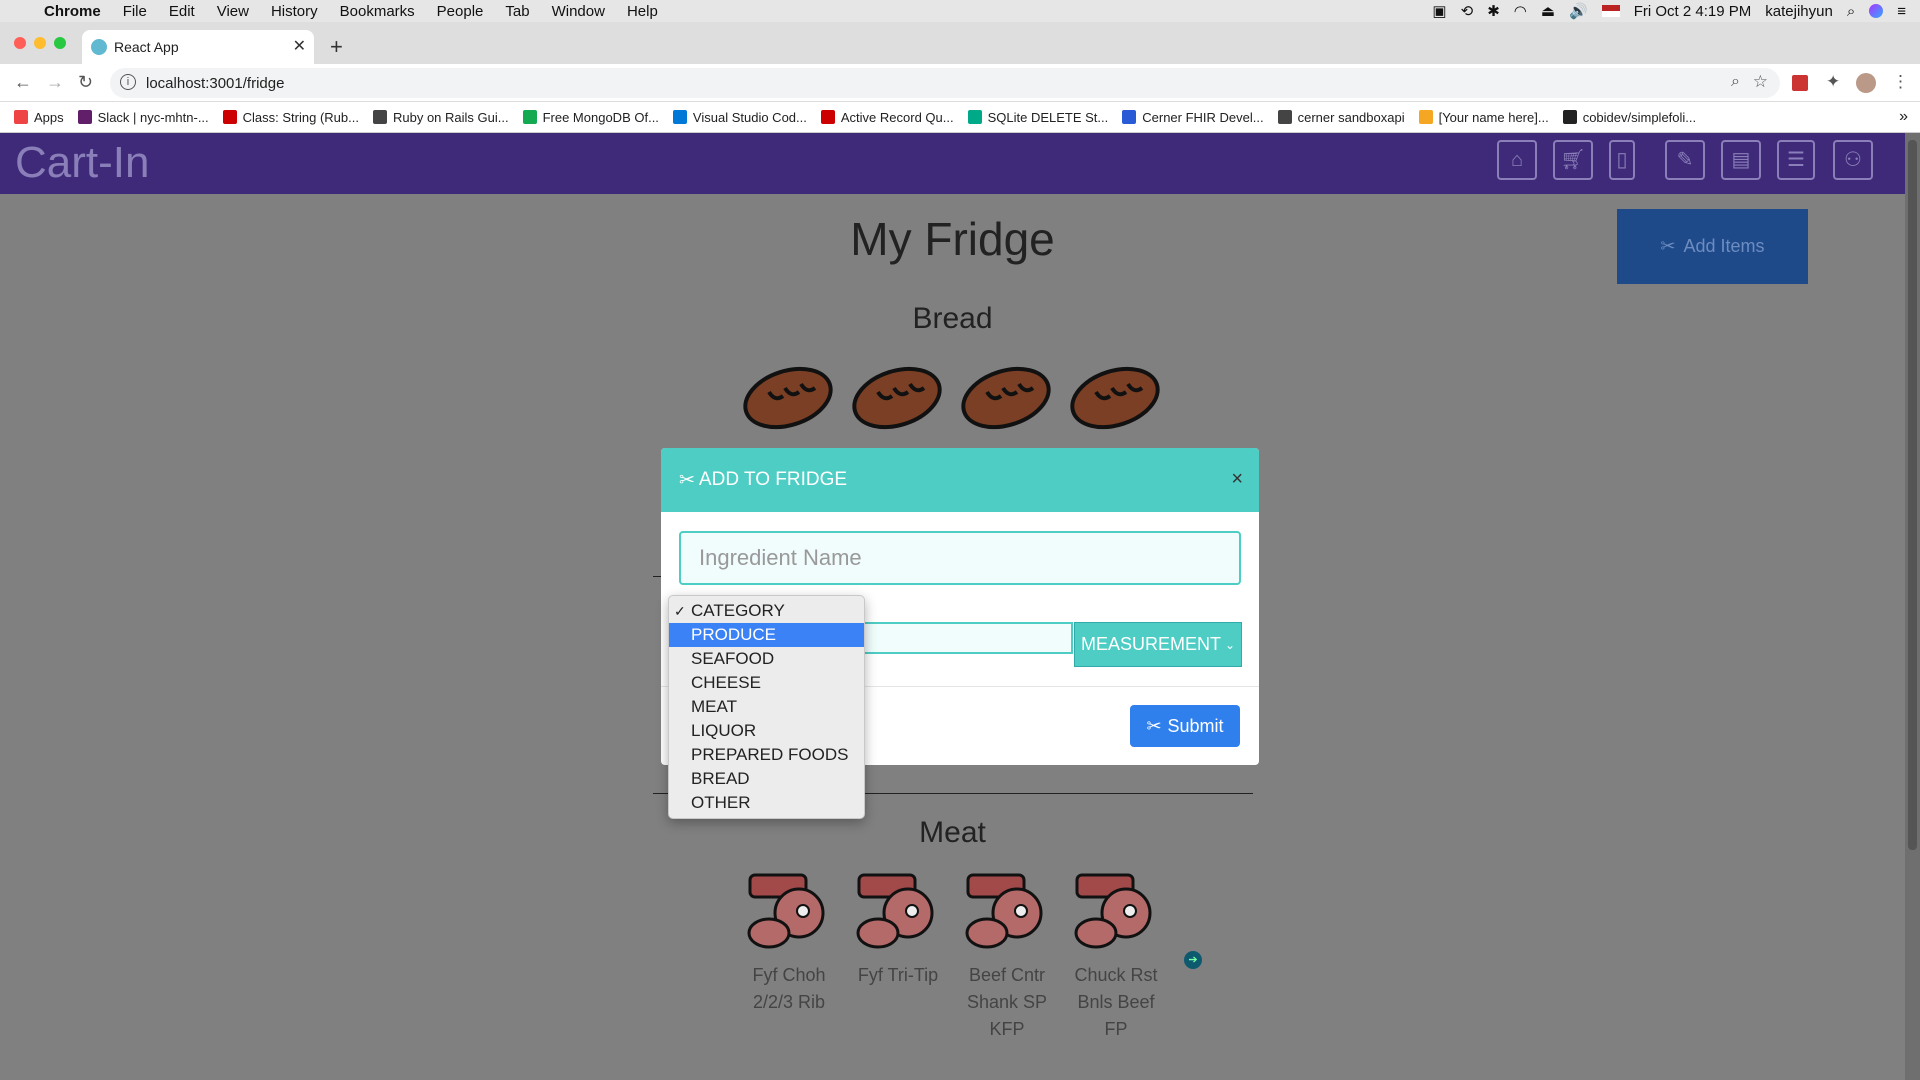 The height and width of the screenshot is (1080, 1920). I want to click on reload-icon: ↻, so click(85, 82).